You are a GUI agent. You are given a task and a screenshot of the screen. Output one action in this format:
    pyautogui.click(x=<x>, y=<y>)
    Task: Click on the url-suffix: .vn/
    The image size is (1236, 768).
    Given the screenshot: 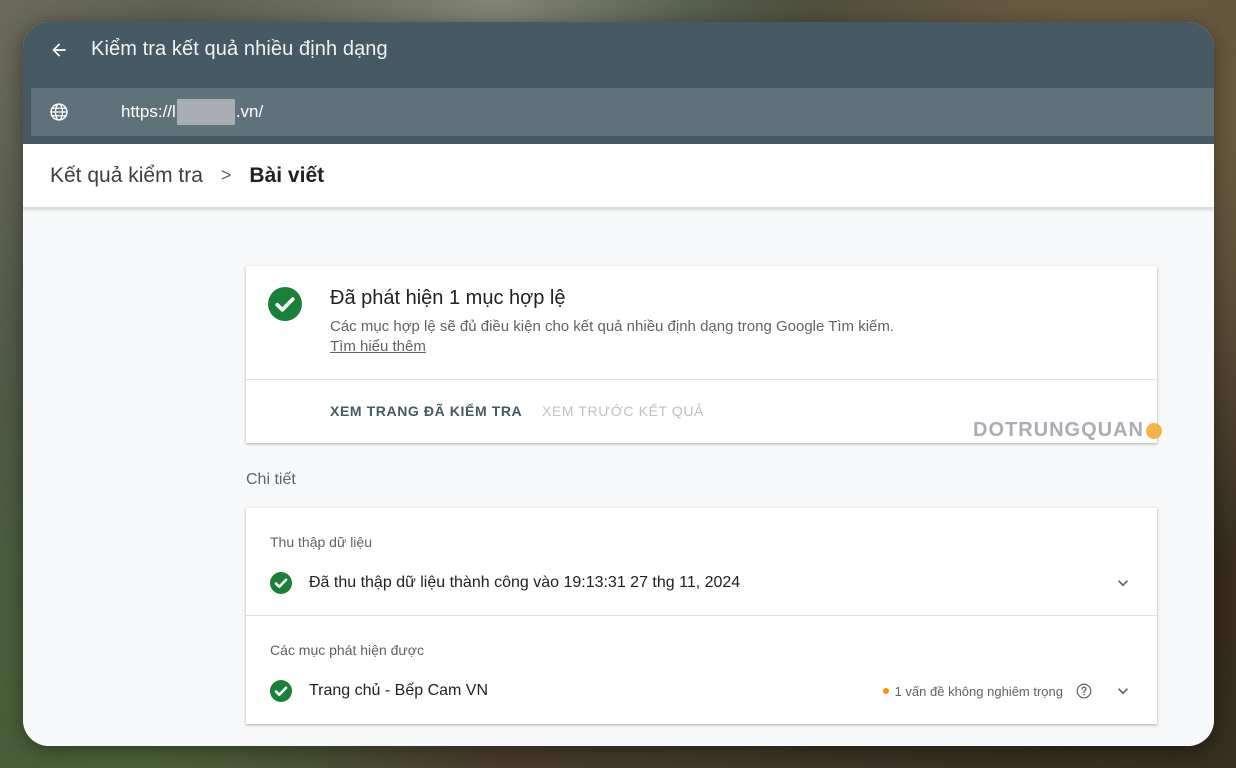 What is the action you would take?
    pyautogui.click(x=249, y=111)
    